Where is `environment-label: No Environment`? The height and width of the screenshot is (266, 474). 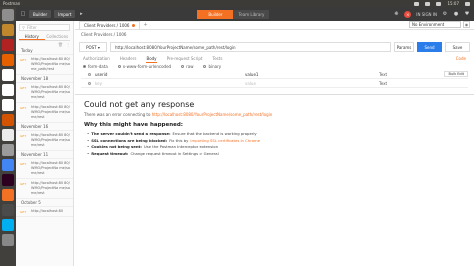
environment-label: No Environment is located at coordinates (428, 24).